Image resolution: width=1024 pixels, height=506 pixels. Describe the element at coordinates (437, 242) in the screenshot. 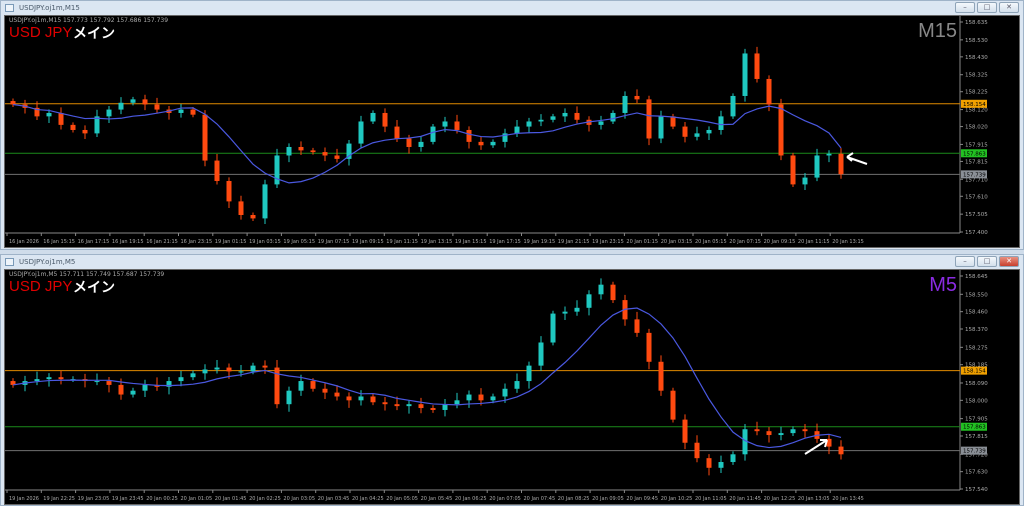

I see `time-axis-label: 19 Jan 13:15` at that location.